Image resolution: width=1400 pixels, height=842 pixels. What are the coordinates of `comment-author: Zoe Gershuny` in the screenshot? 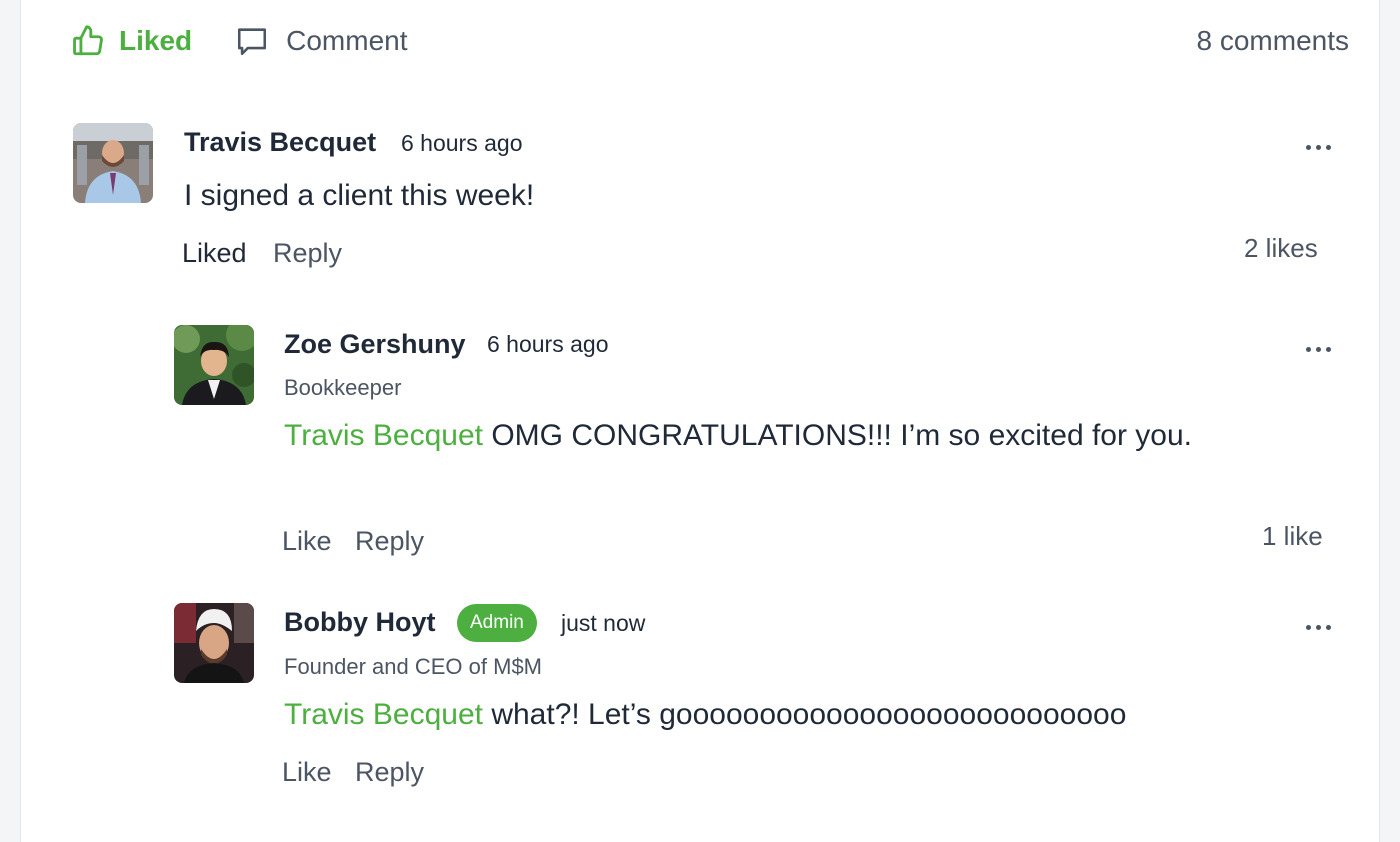 It's located at (375, 344).